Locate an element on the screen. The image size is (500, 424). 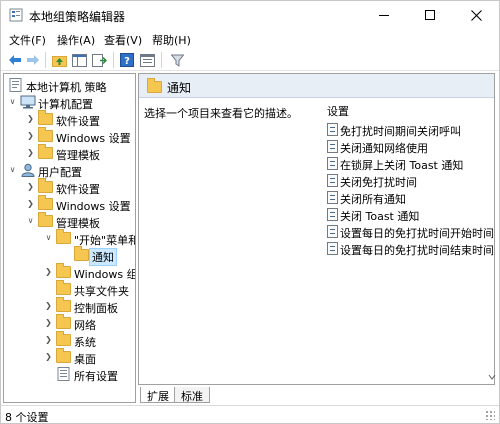
tree-item-cc-software: ❯ 软件设置 is located at coordinates (69, 119).